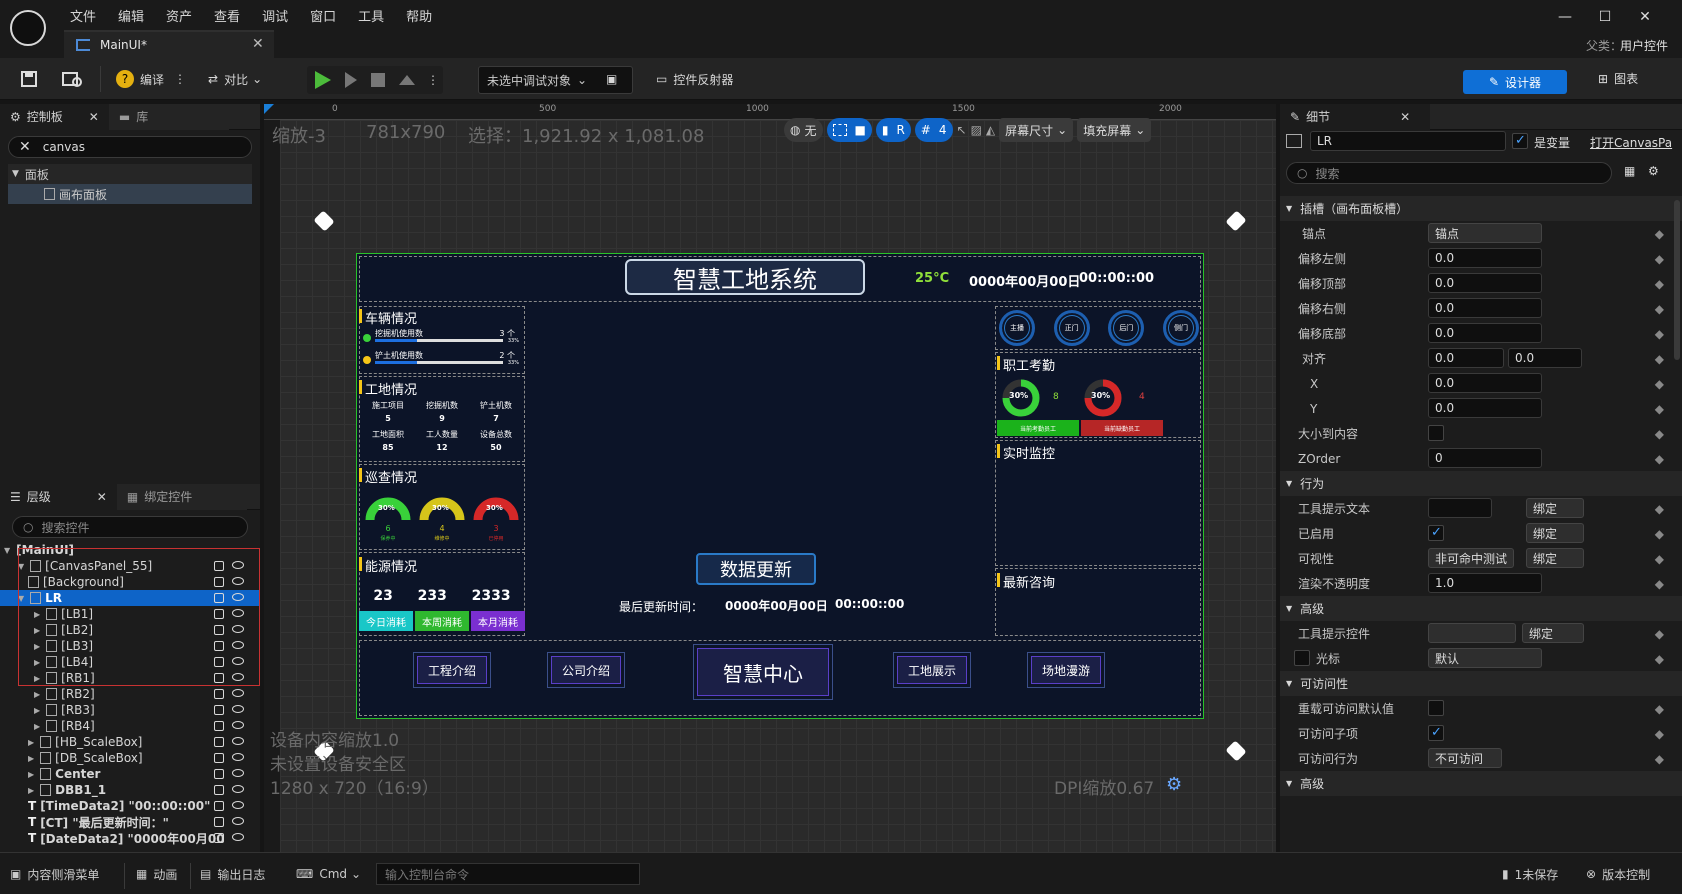 Image resolution: width=1682 pixels, height=894 pixels. I want to click on hierarchy-row: ▶ [RB2], so click(130, 694).